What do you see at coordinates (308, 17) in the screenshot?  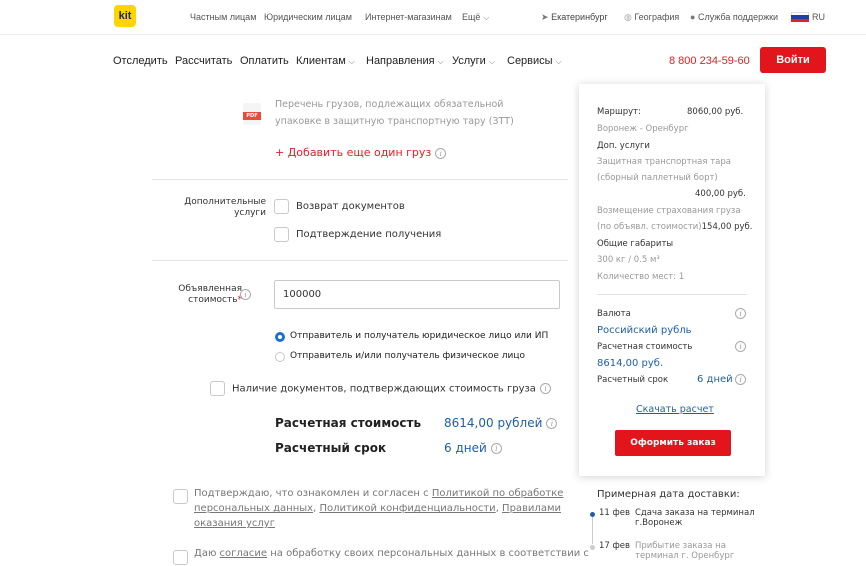 I see `link-legal-entities: Юридическим лицам` at bounding box center [308, 17].